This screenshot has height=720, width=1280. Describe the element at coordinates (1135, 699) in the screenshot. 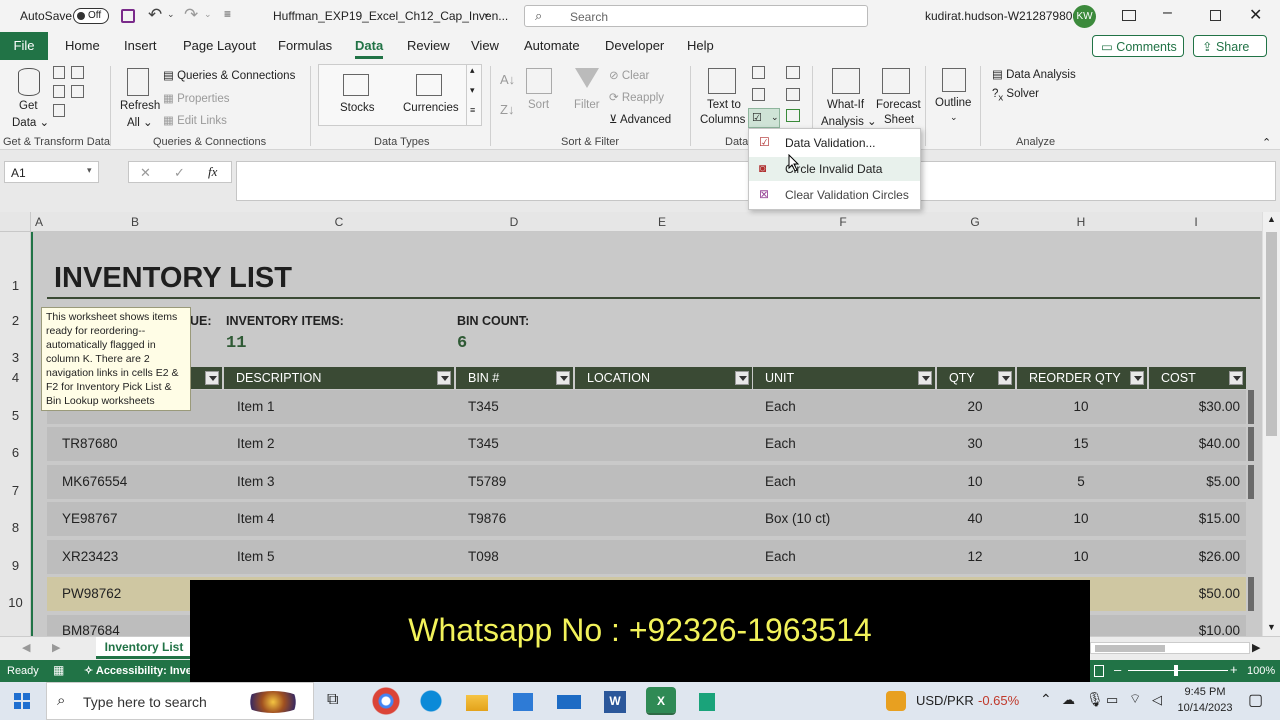

I see `wifi-icon: ⌔` at that location.